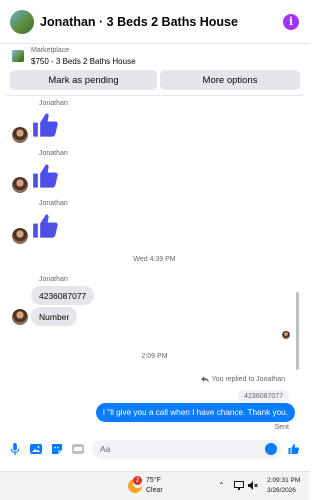 The image size is (320, 500). What do you see at coordinates (286, 335) in the screenshot?
I see `read-receipt-avatar` at bounding box center [286, 335].